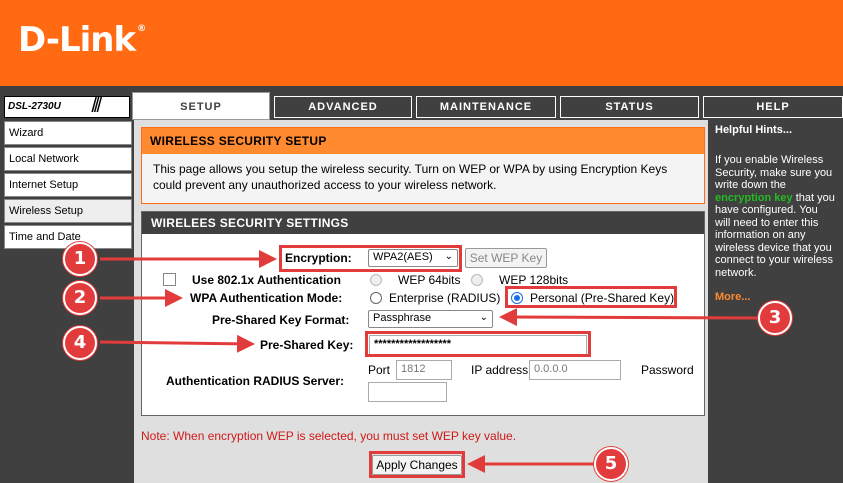  What do you see at coordinates (80, 298) in the screenshot?
I see `callout-badge-2: 2` at bounding box center [80, 298].